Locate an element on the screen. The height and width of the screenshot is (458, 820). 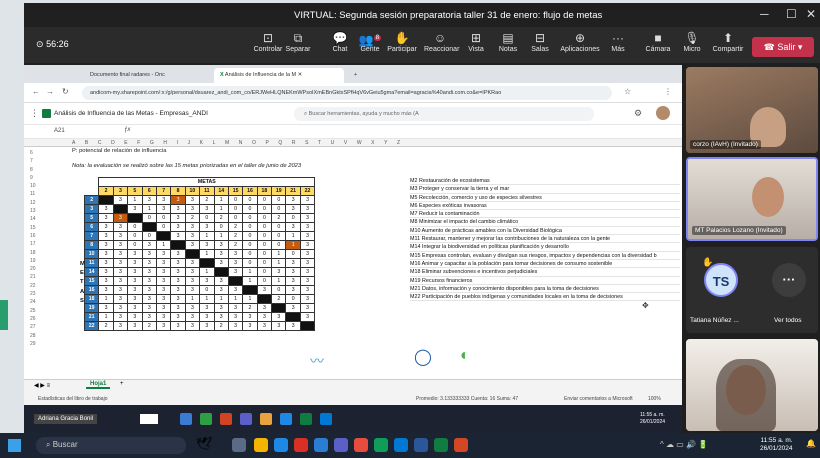
see-all-button: Ver todos is located at coordinates (787, 320).